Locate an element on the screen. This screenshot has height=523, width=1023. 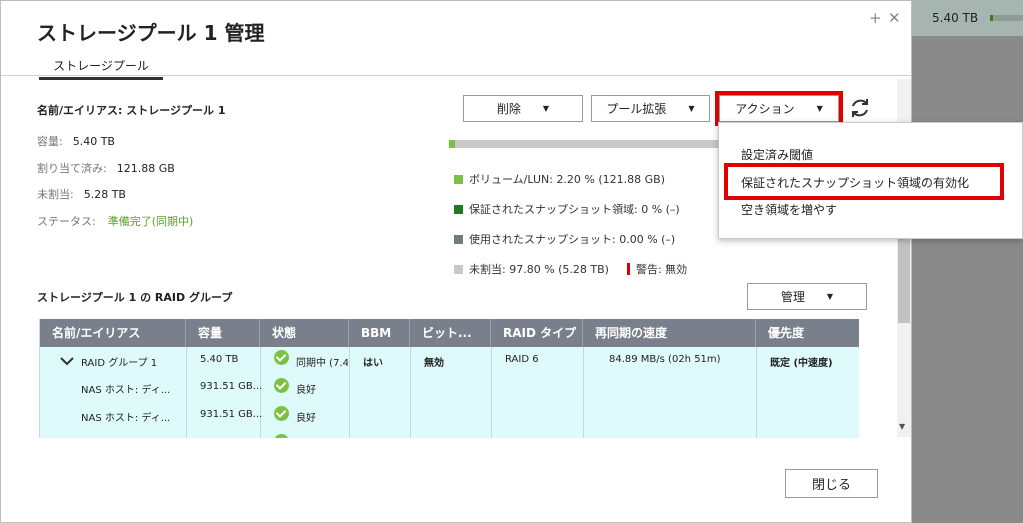
column-header-capacity: 容量 is located at coordinates (223, 333).